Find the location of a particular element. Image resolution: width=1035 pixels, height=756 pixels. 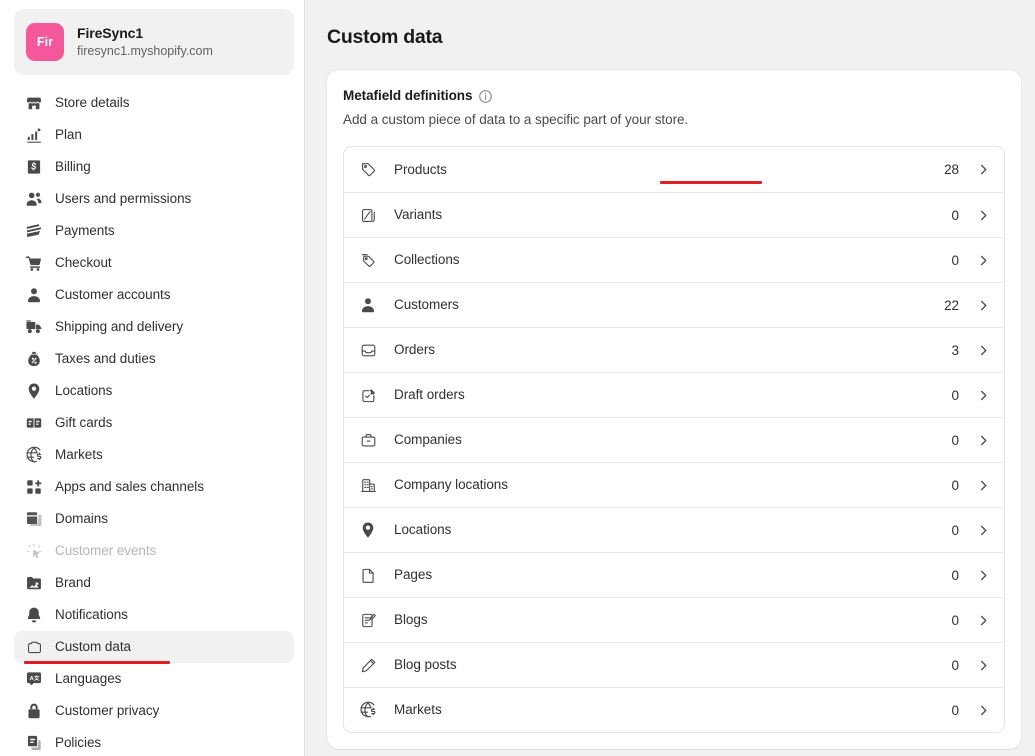

sidebar-item-taxes-and-duties: Taxes and duties is located at coordinates (154, 359).